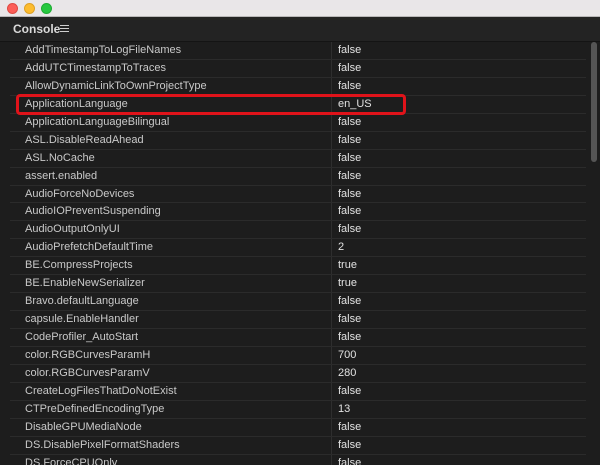  I want to click on table-row: AudioOutputOnlyUI false, so click(298, 230).